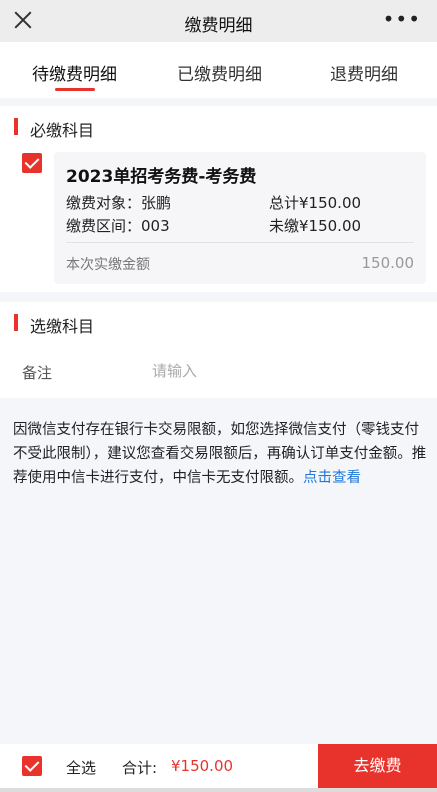  I want to click on divider, so click(240, 242).